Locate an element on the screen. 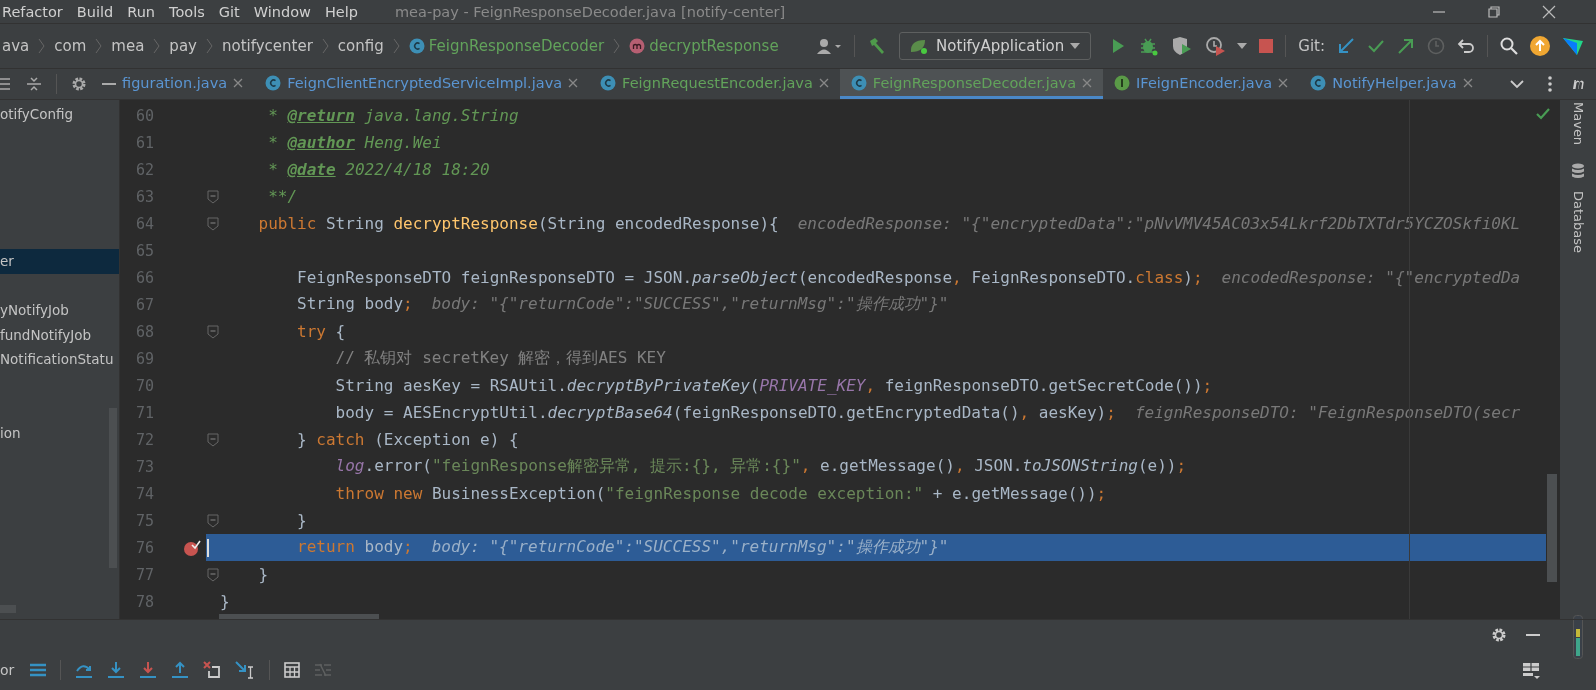  menu-item: Tools is located at coordinates (187, 11).